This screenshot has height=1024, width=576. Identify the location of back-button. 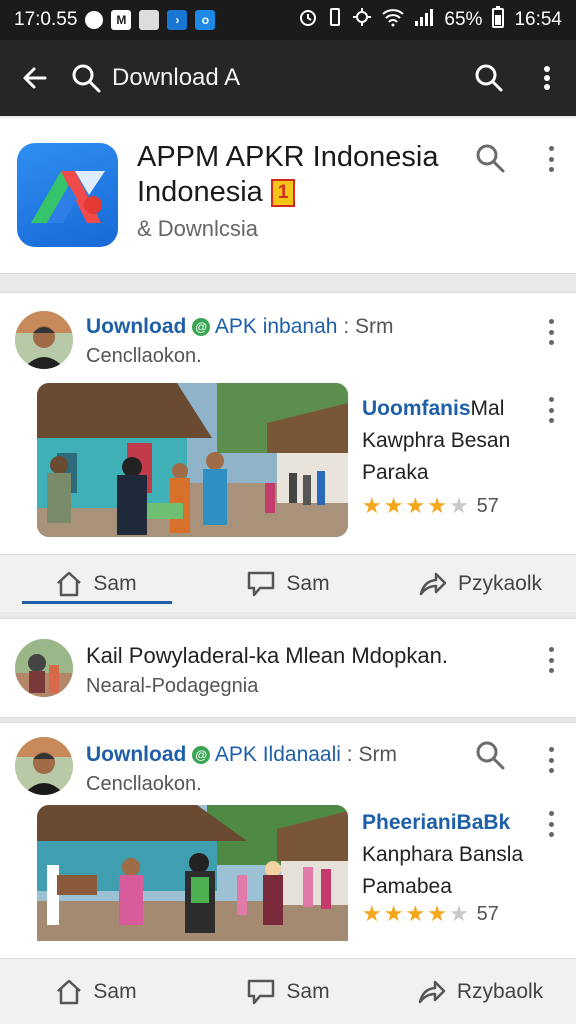
(35, 78).